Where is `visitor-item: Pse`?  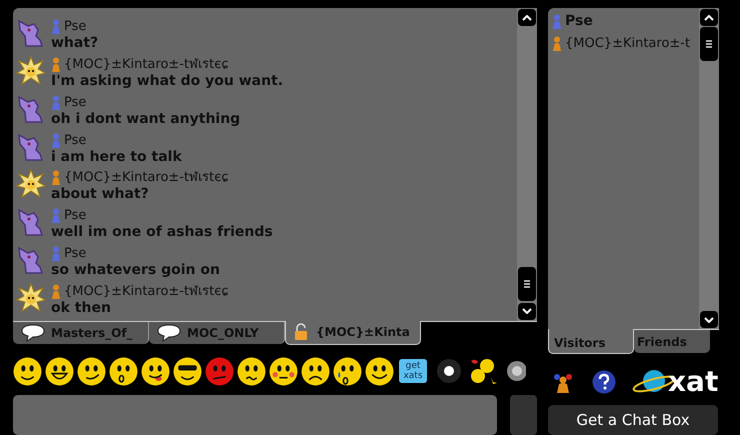 visitor-item: Pse is located at coordinates (625, 21).